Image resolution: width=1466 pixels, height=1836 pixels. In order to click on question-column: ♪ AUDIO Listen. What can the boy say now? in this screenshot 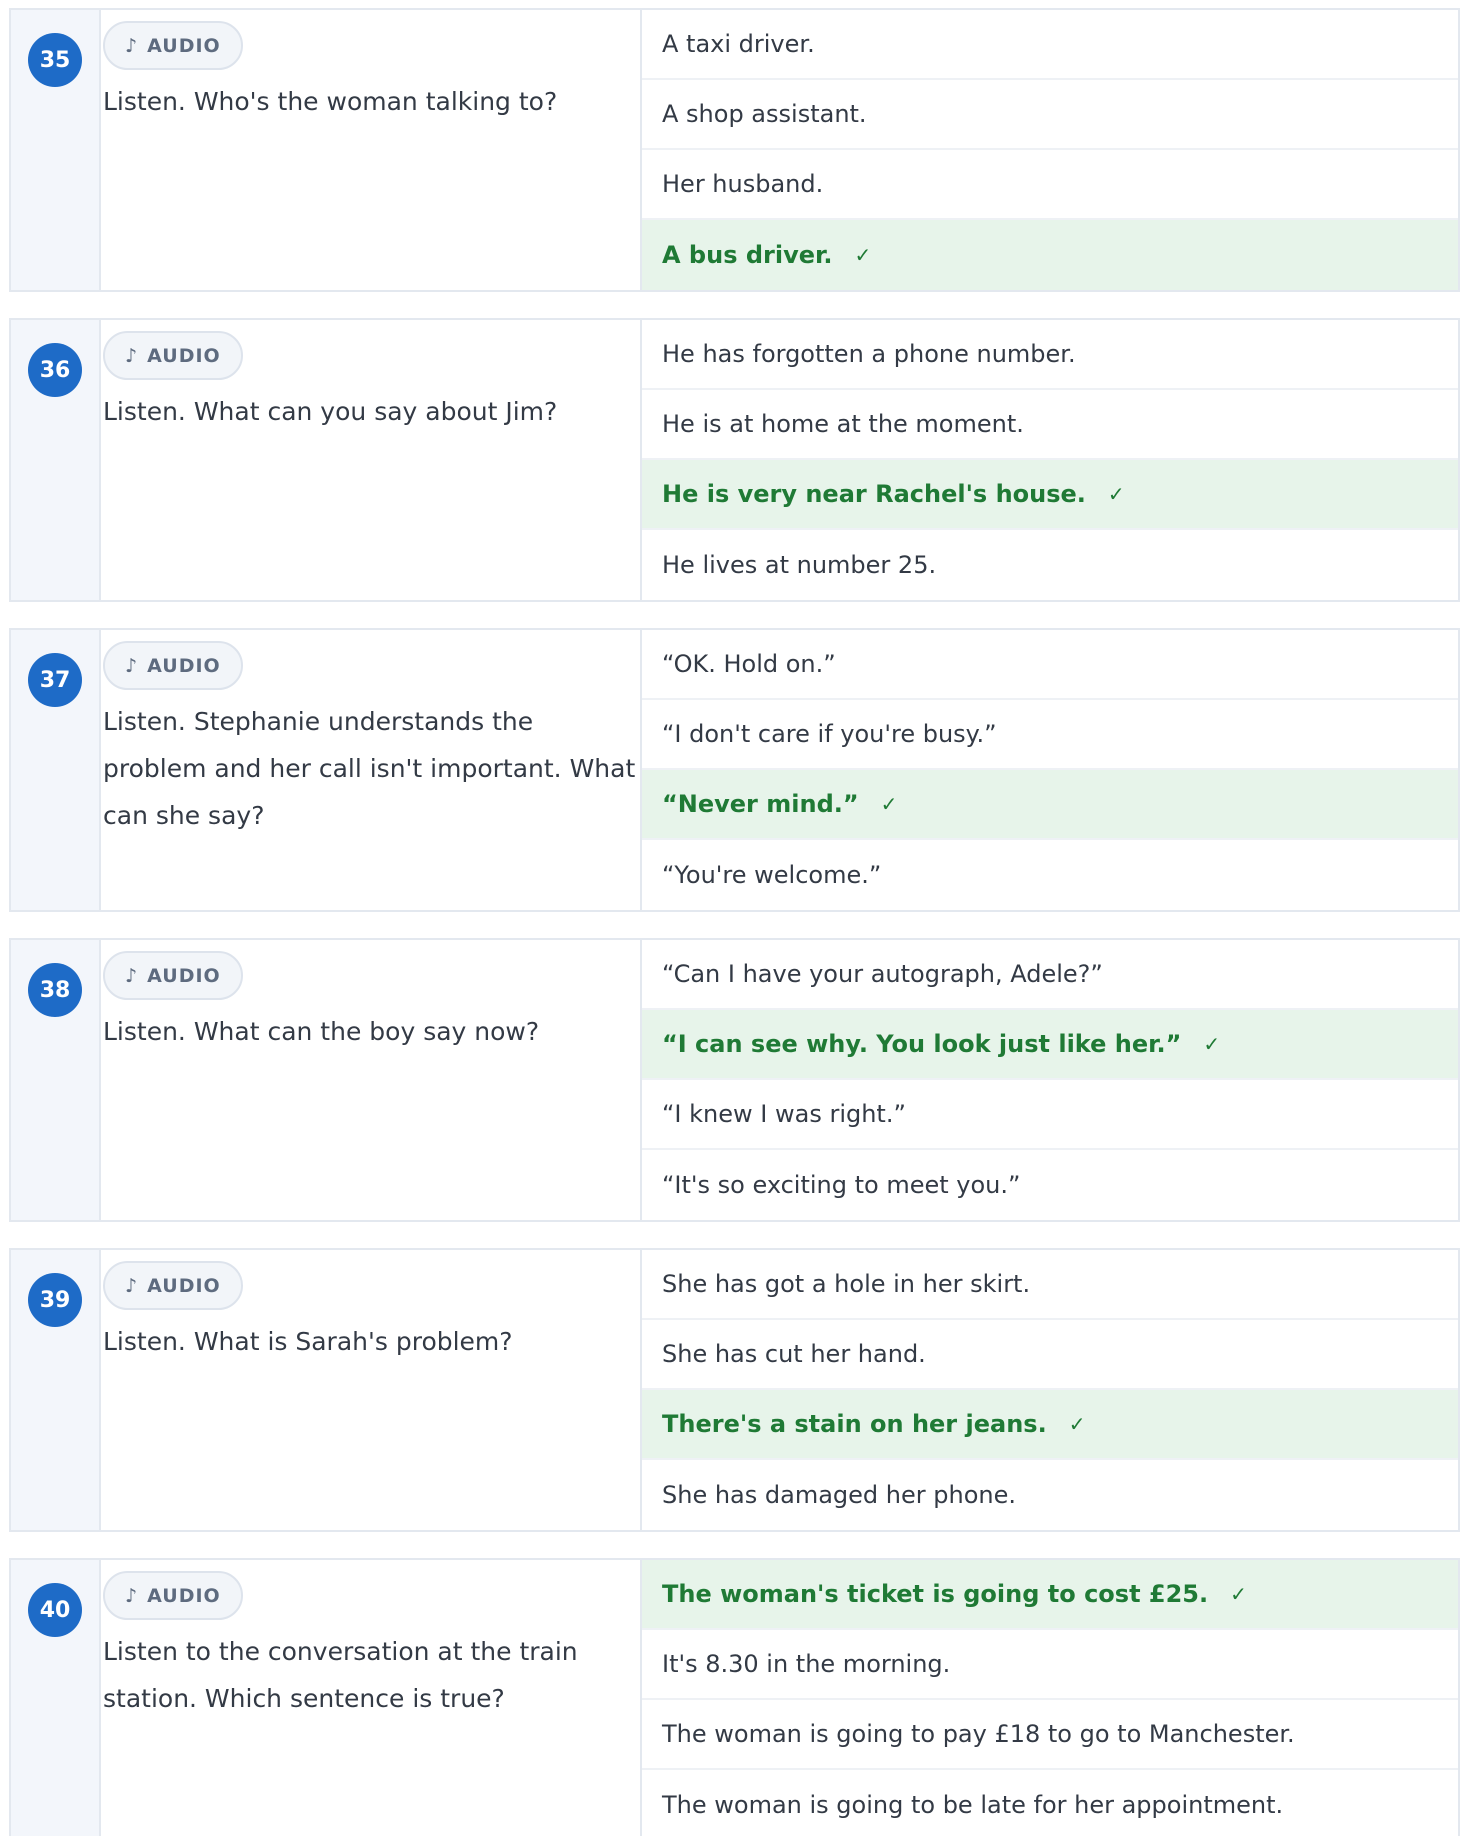, I will do `click(371, 1080)`.